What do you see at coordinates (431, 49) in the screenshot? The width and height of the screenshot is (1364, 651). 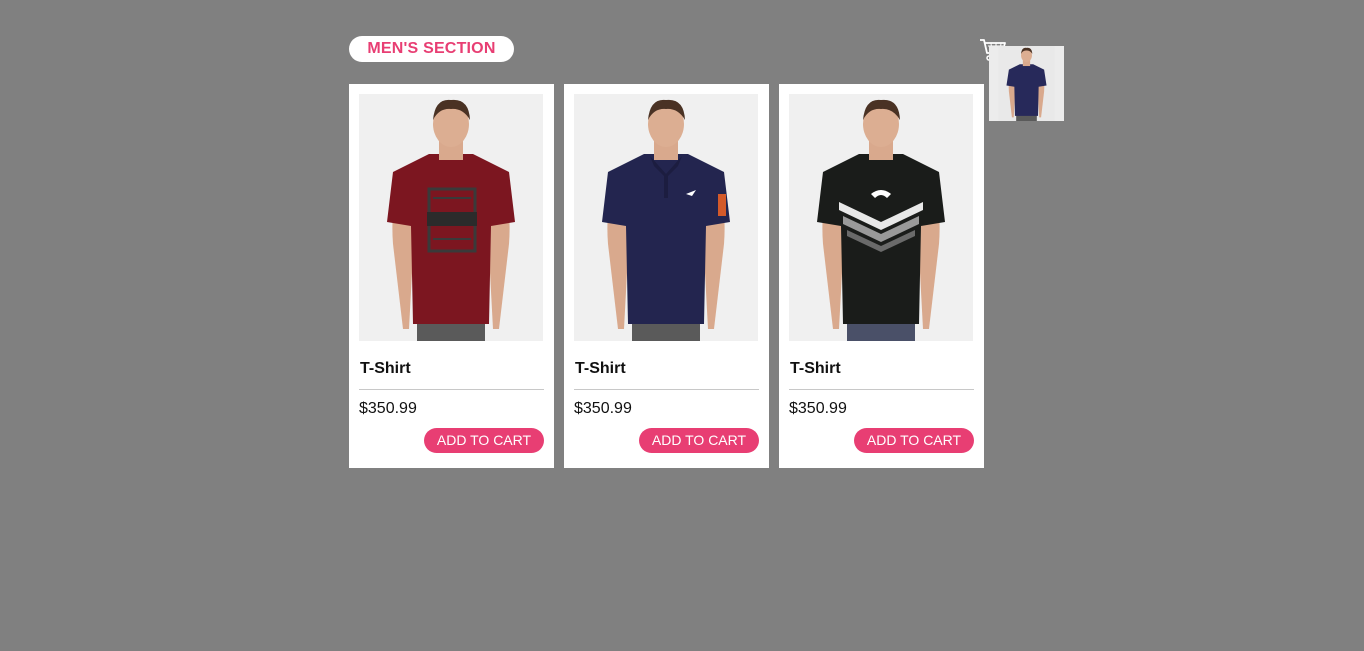 I see `section-title: MEN'S SECTION` at bounding box center [431, 49].